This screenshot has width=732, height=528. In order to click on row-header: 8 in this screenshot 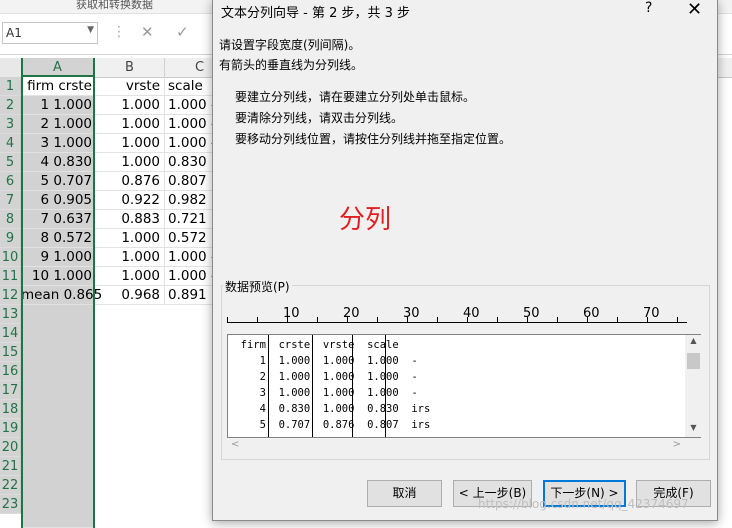, I will do `click(10, 219)`.